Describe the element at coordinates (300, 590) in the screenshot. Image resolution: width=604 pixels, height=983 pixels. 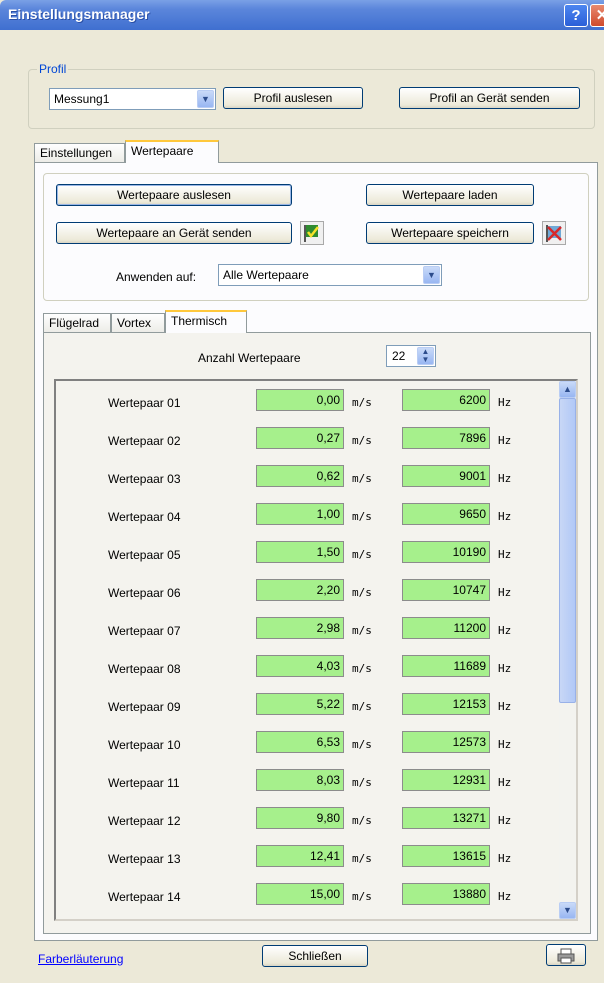
I see `velocity-field: 2,20` at that location.